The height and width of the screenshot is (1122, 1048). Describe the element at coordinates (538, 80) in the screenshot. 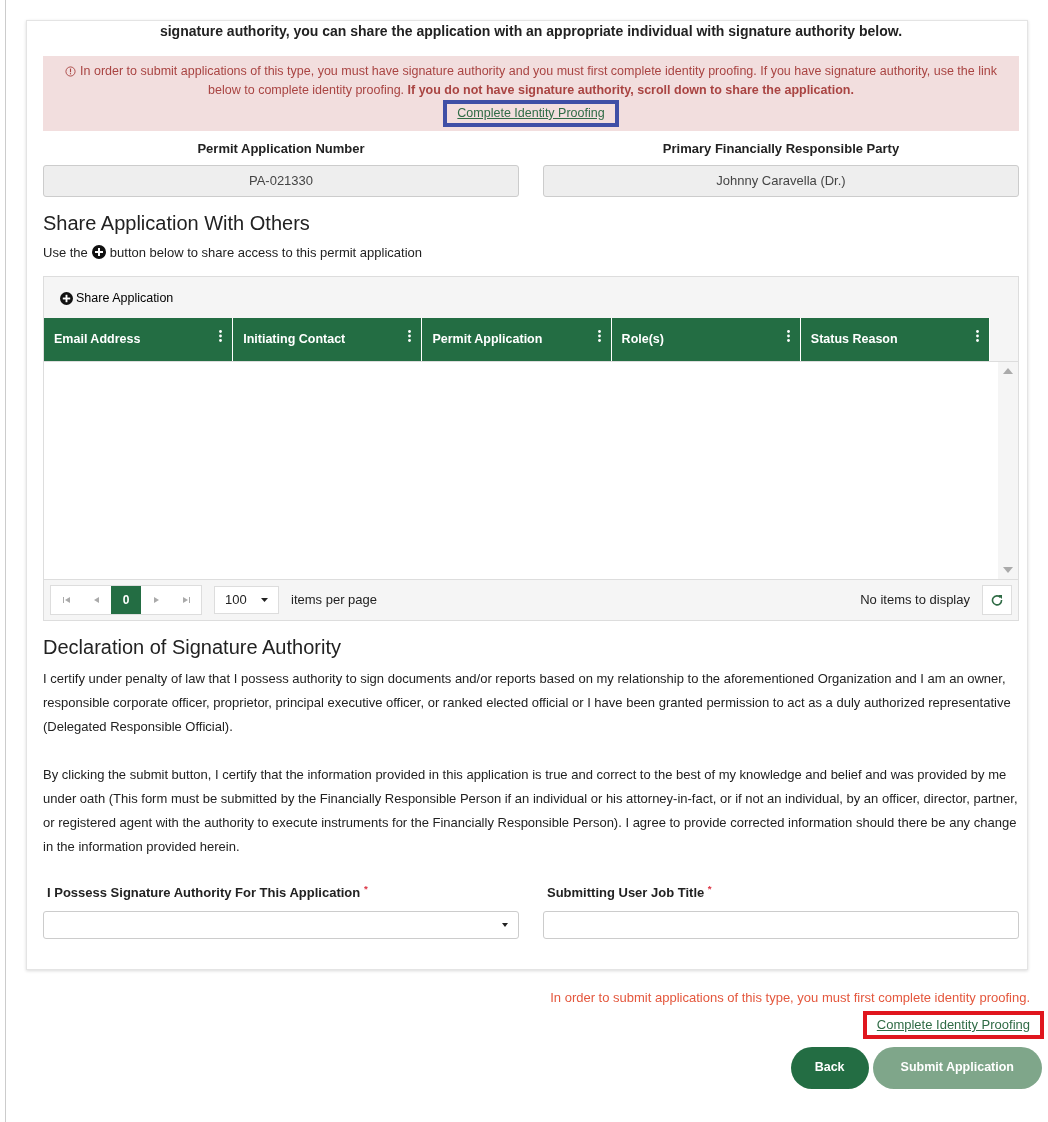

I see `alert-message: In order to submit applications of this type, you must have signature authority and you must first complete identity proofing. If you have signature authority, use the link below to complete identity proofing. If you do not have signature authority, scroll down to share the application.` at that location.